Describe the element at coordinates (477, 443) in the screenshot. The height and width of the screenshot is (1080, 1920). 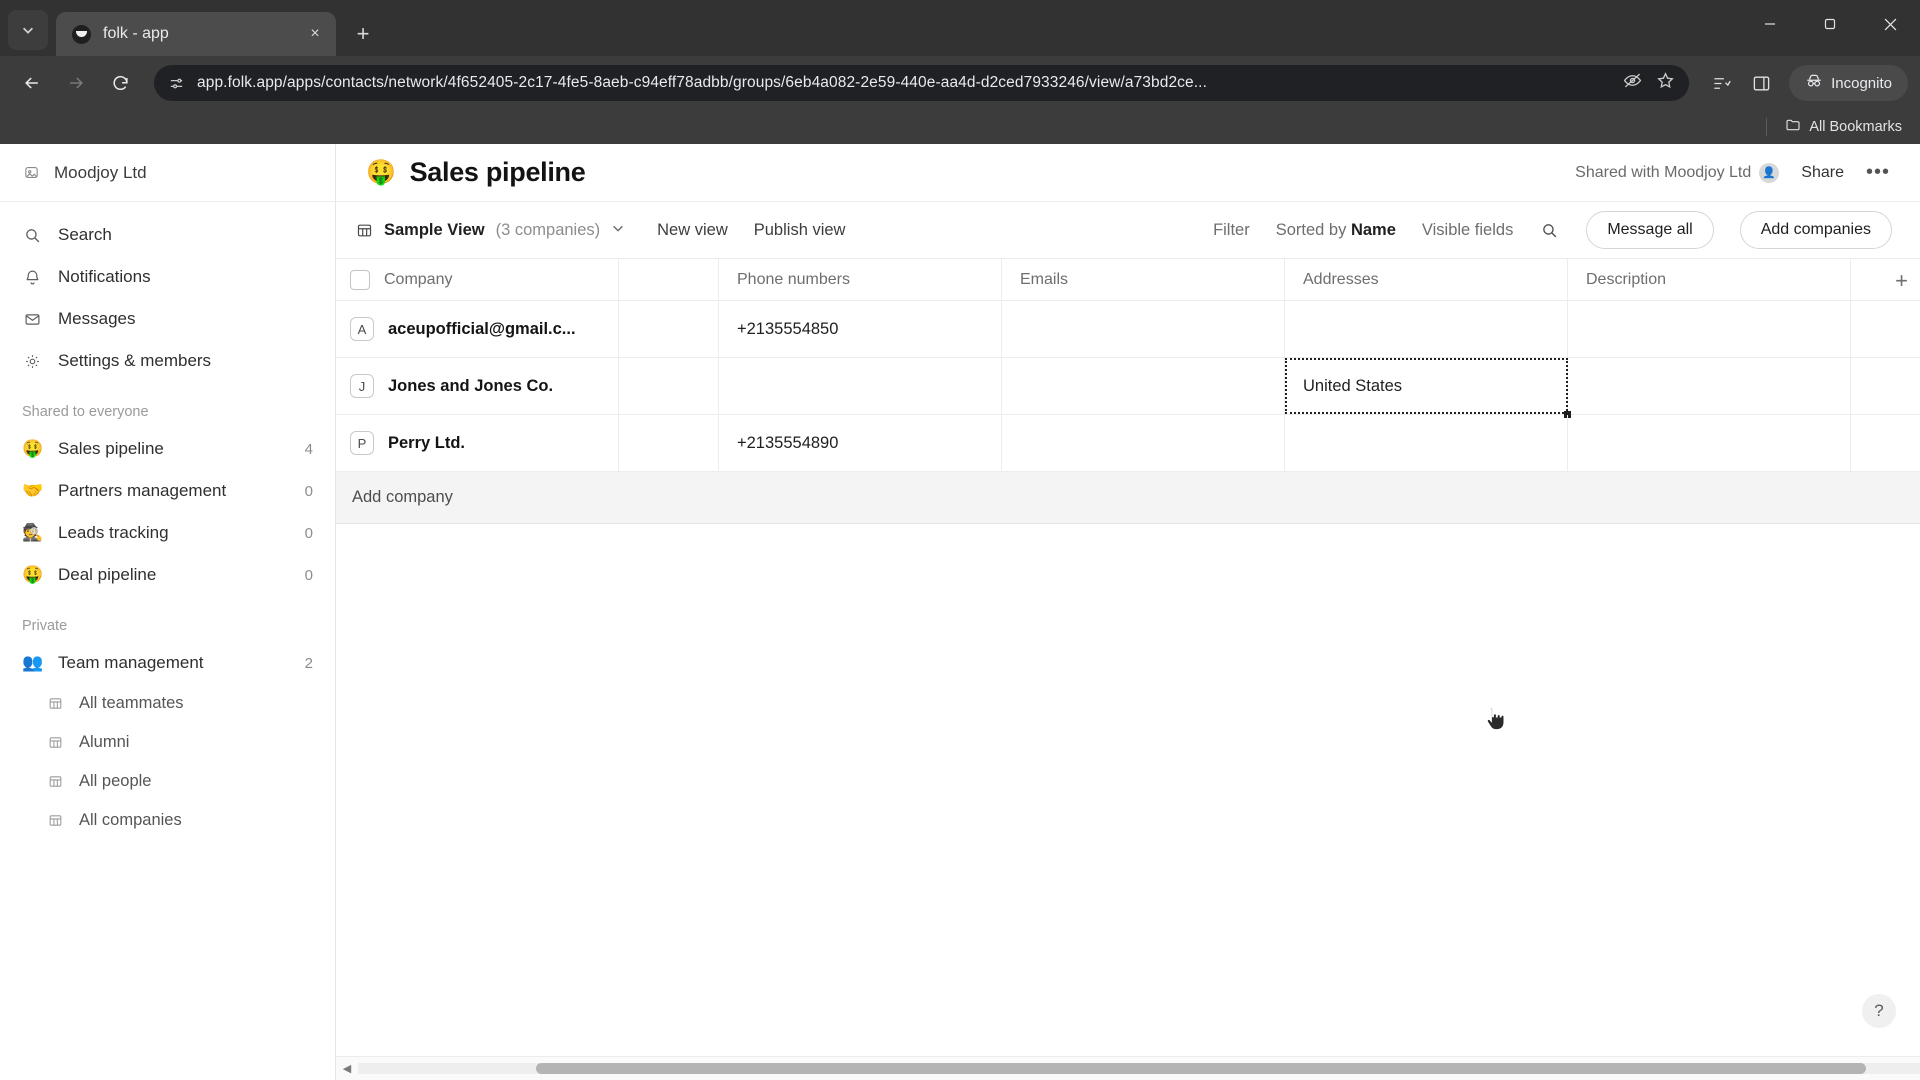
I see `cell-company: P Perry Ltd.` at that location.